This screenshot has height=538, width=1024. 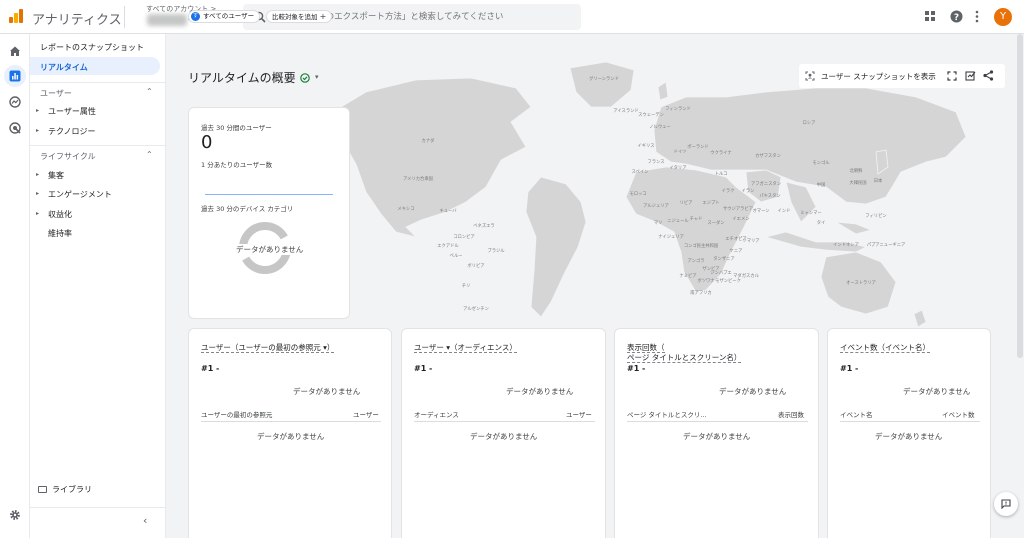 I want to click on feedback-button, so click(x=1006, y=504).